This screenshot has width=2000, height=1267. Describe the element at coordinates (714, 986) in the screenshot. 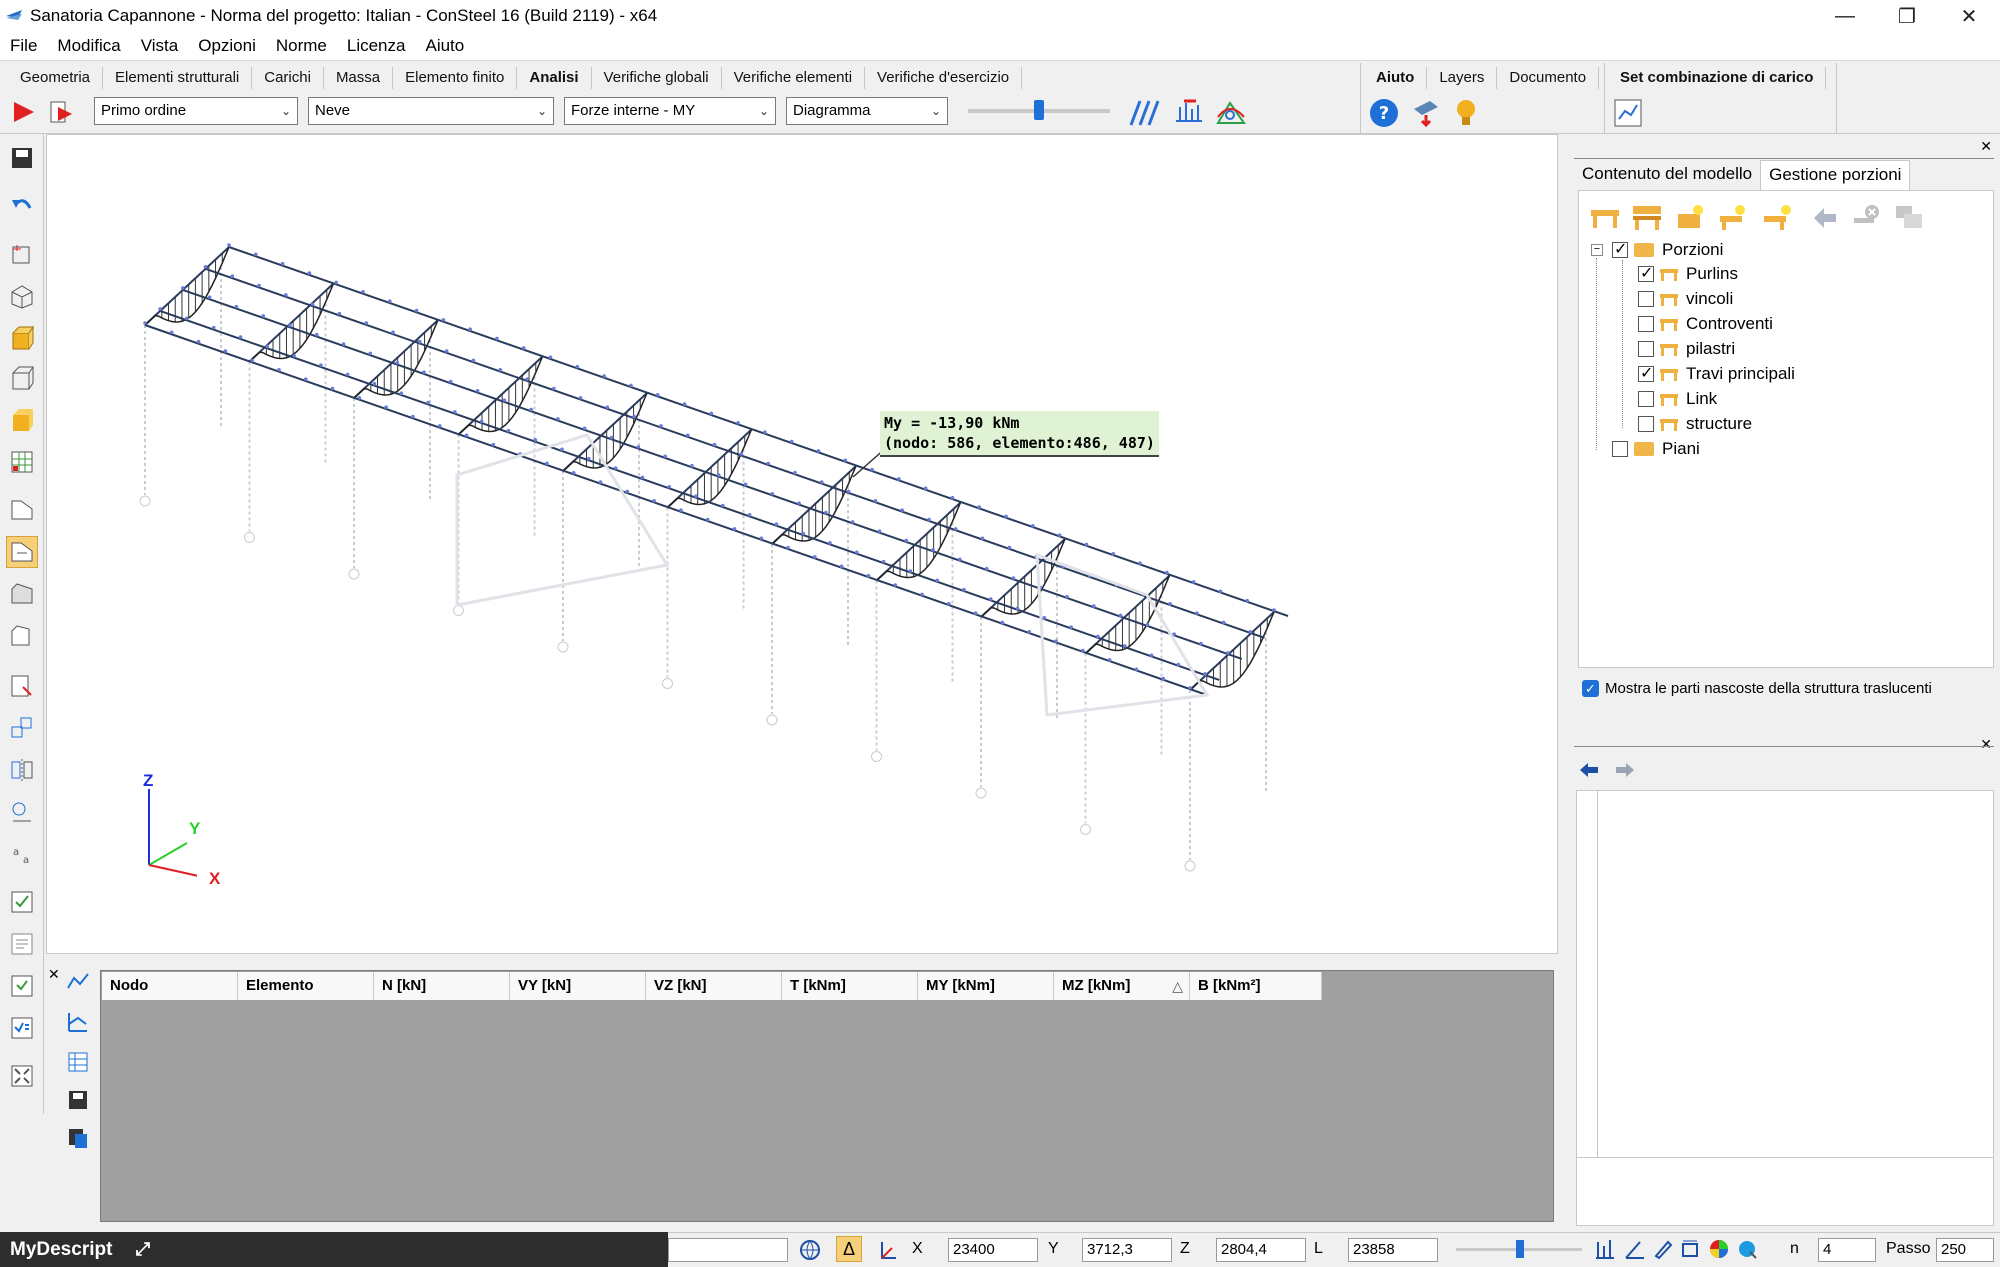

I see `col-vz: VZ [kN]` at that location.